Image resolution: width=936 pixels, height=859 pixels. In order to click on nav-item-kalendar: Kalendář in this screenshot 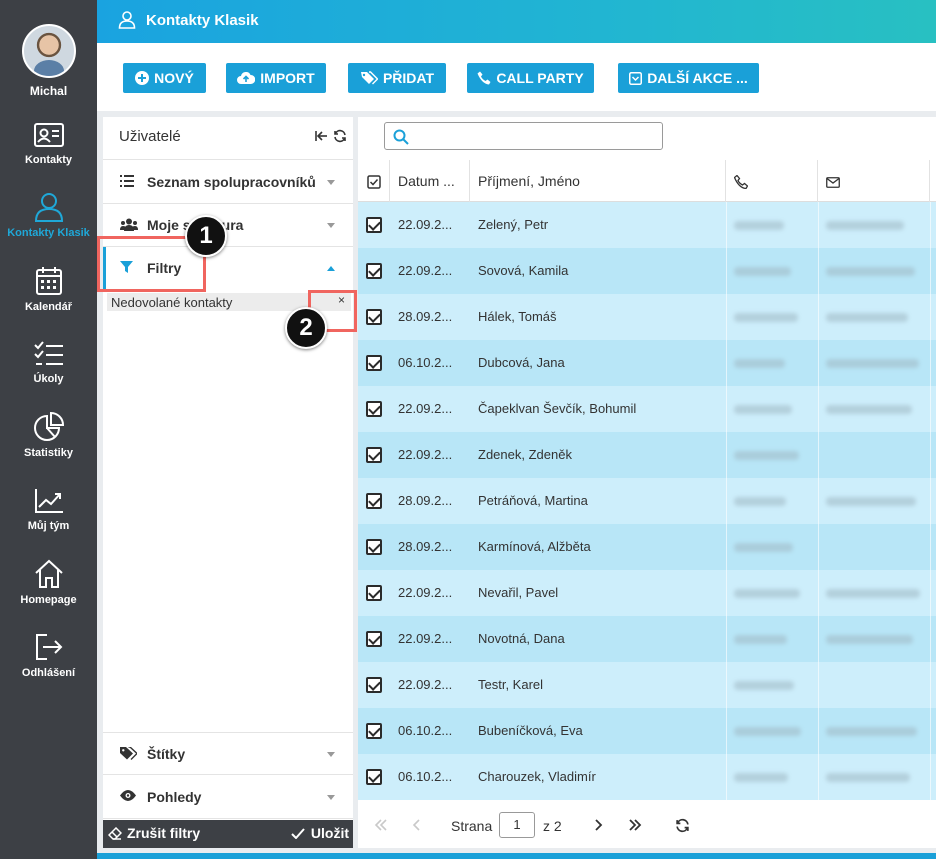, I will do `click(48, 289)`.